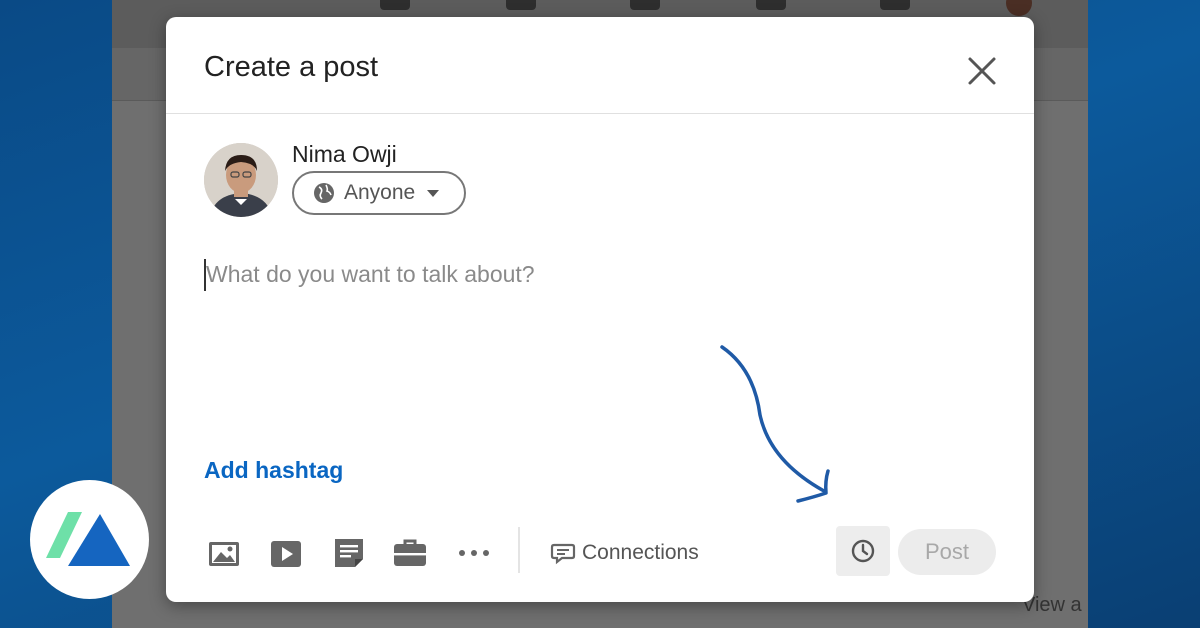 The width and height of the screenshot is (1200, 628). I want to click on post-label: Post, so click(947, 551).